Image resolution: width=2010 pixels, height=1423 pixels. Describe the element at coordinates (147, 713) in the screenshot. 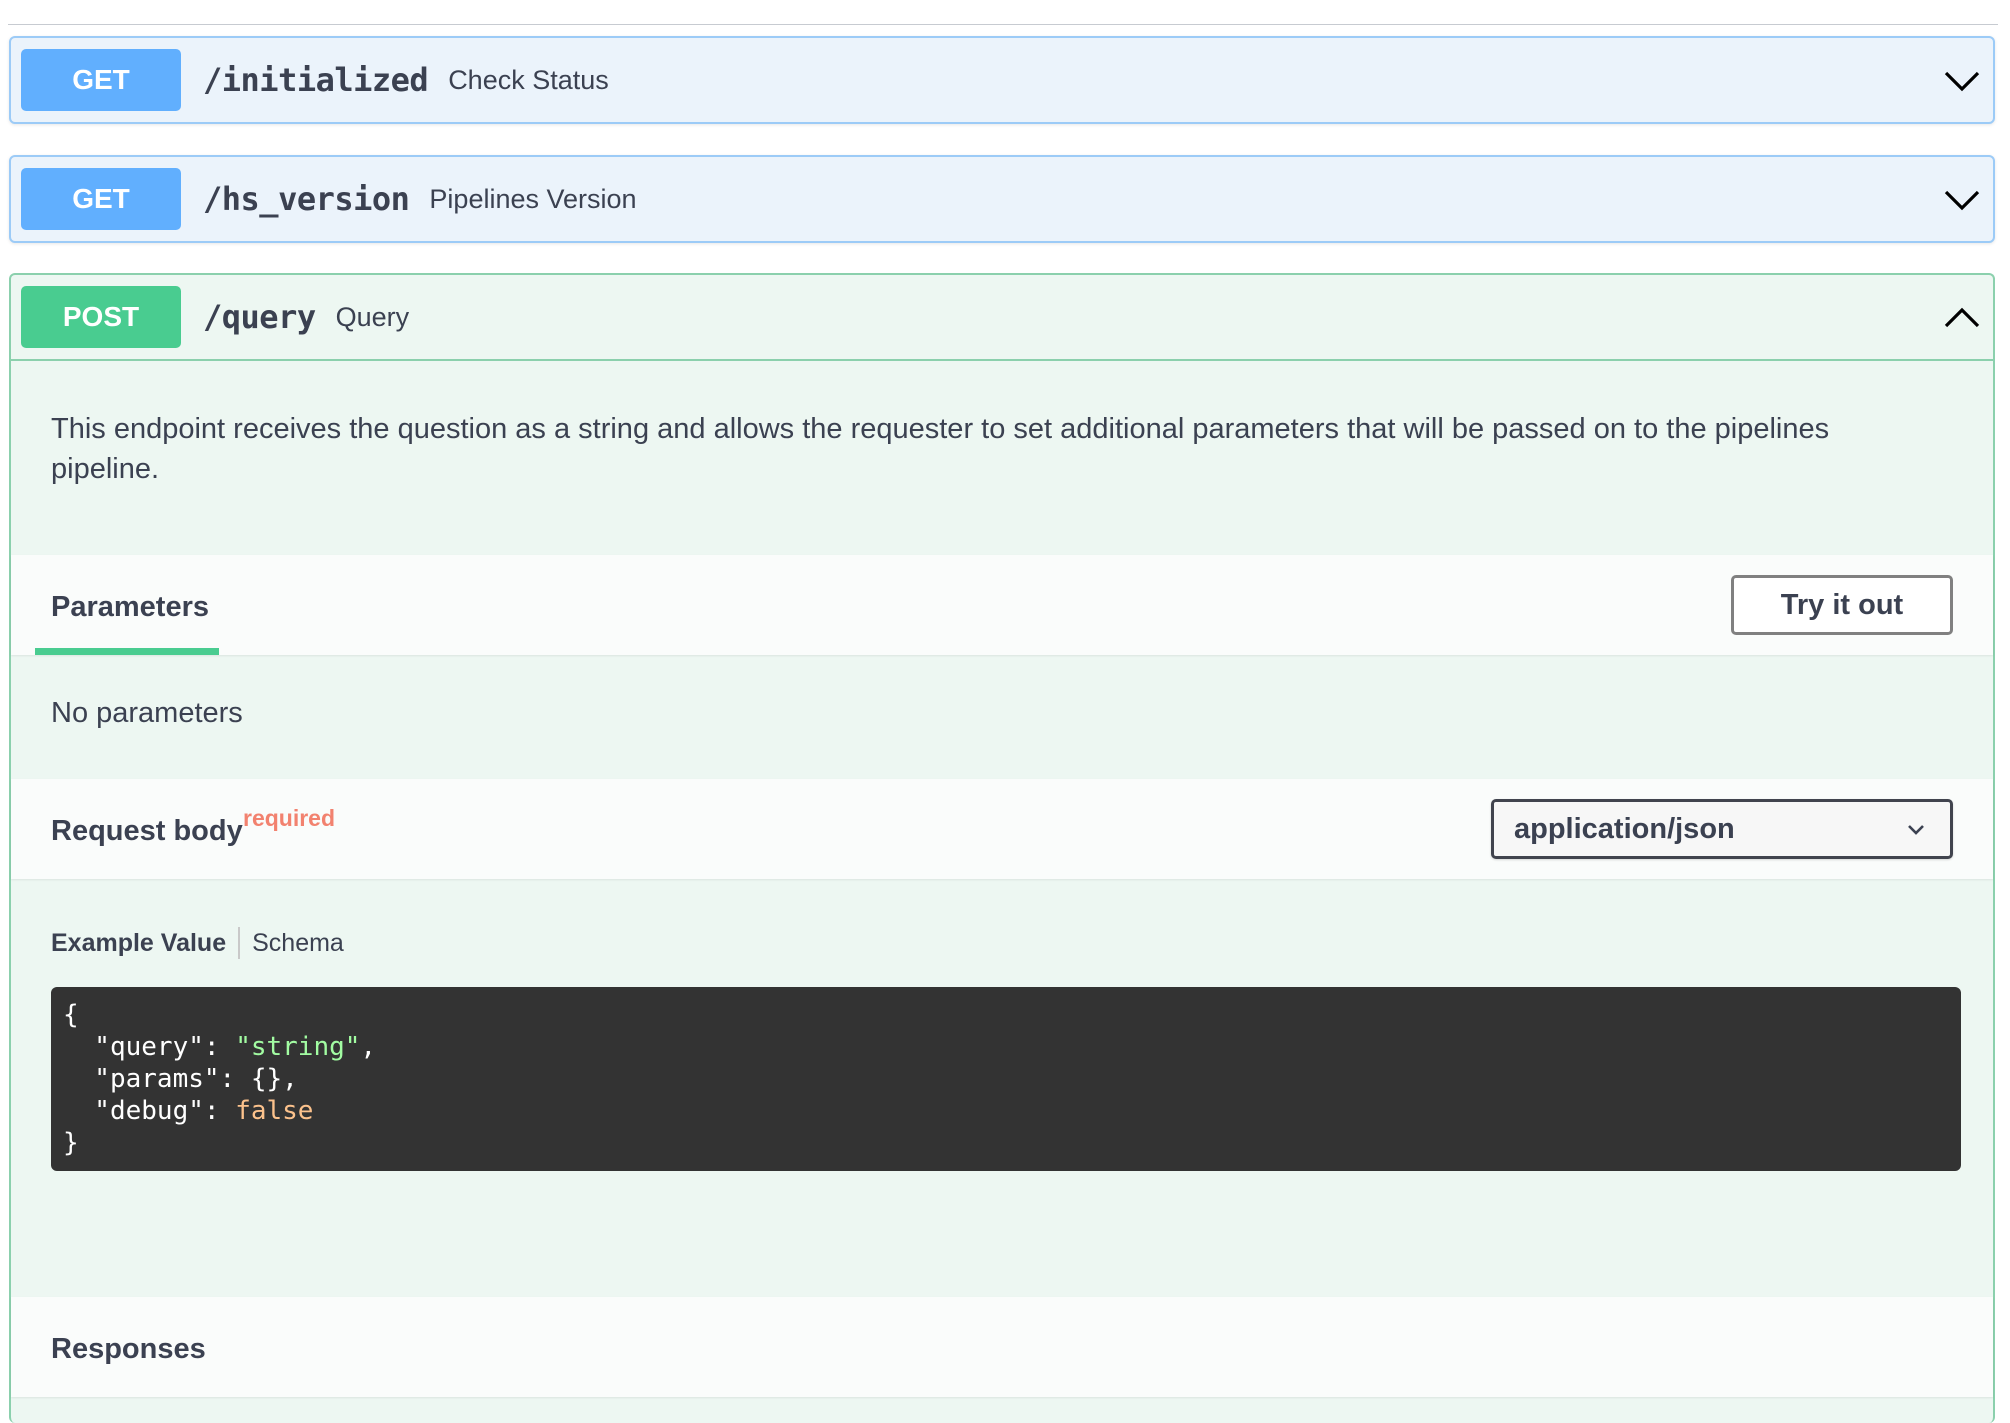

I see `no-parameters-text: No parameters` at that location.